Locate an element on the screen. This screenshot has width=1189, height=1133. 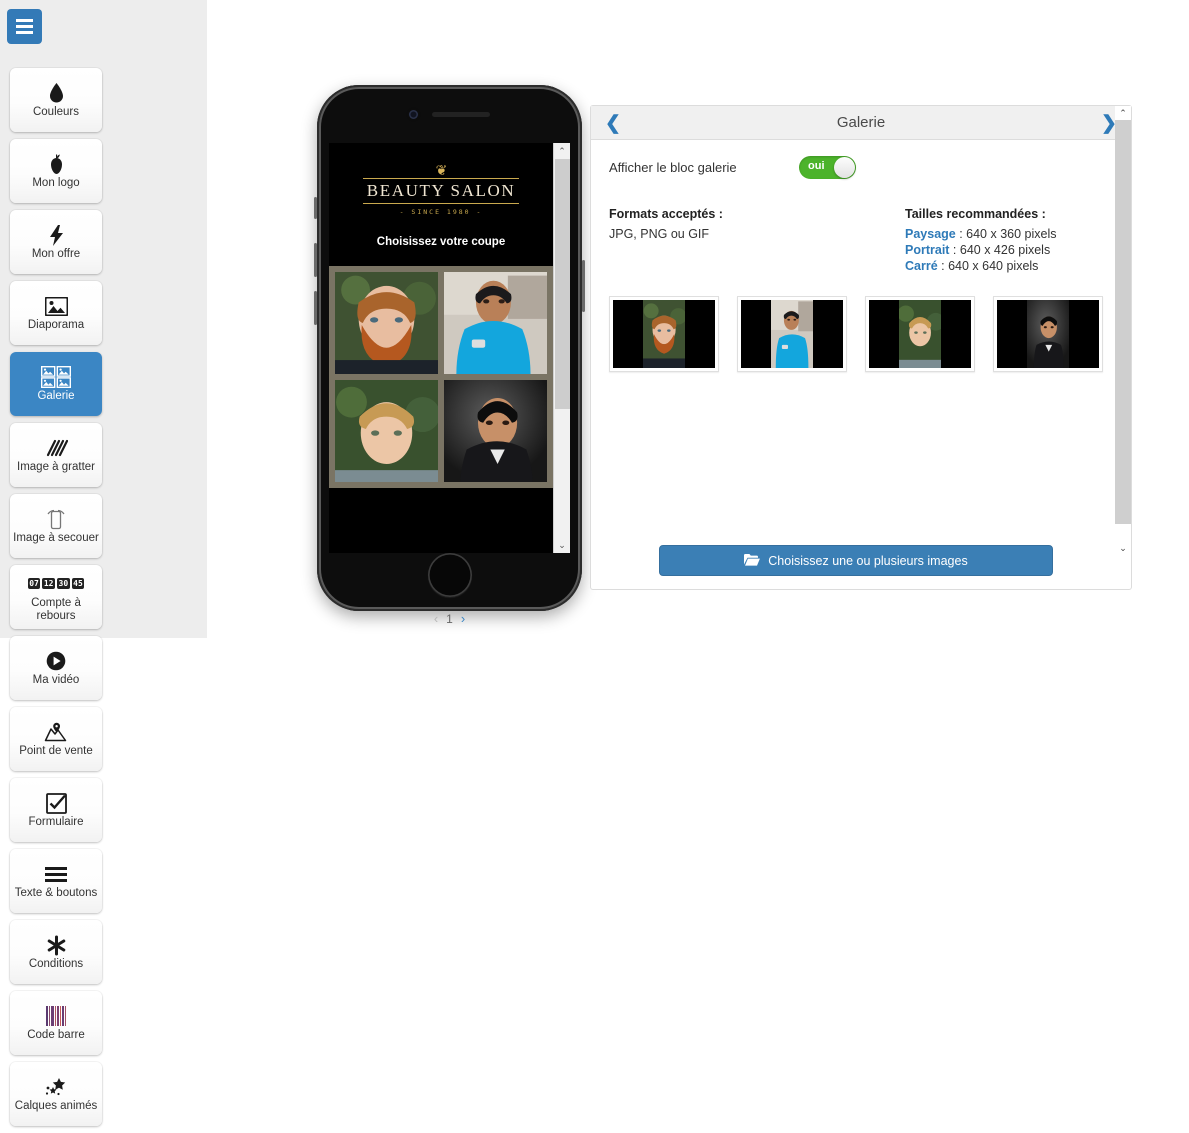
gallery-icon is located at coordinates (56, 377).